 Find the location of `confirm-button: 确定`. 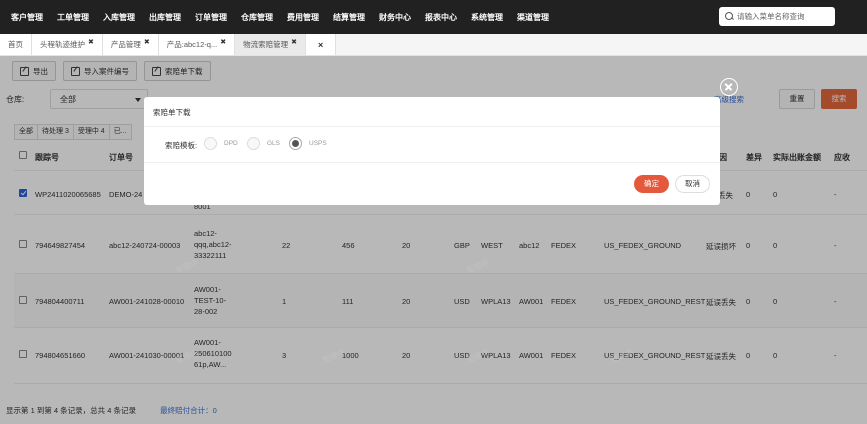

confirm-button: 确定 is located at coordinates (651, 184).